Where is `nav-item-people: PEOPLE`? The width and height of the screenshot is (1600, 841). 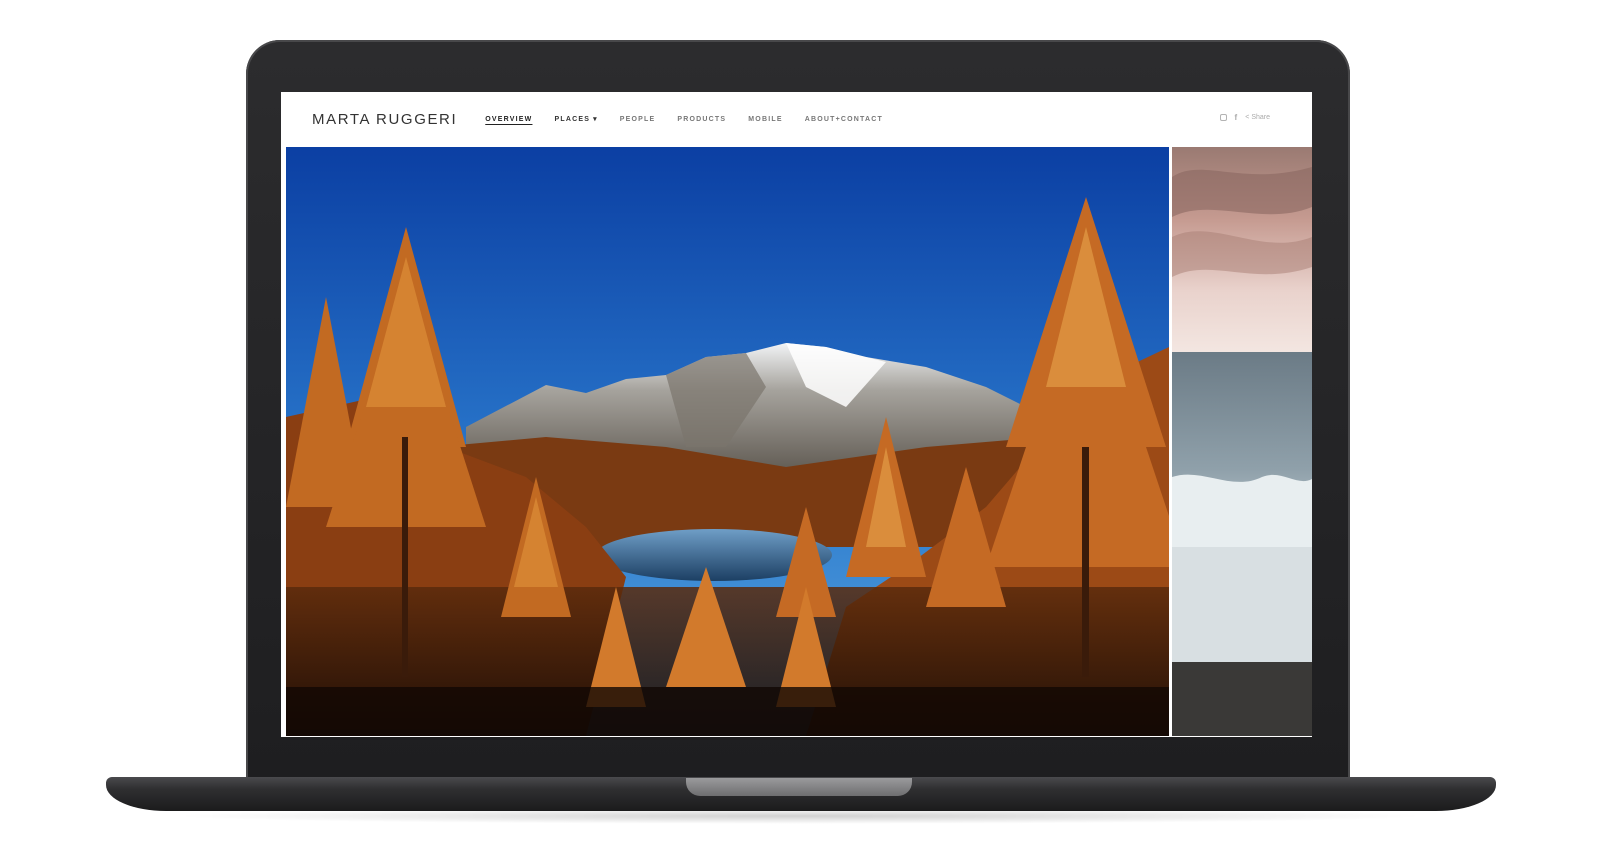 nav-item-people: PEOPLE is located at coordinates (638, 119).